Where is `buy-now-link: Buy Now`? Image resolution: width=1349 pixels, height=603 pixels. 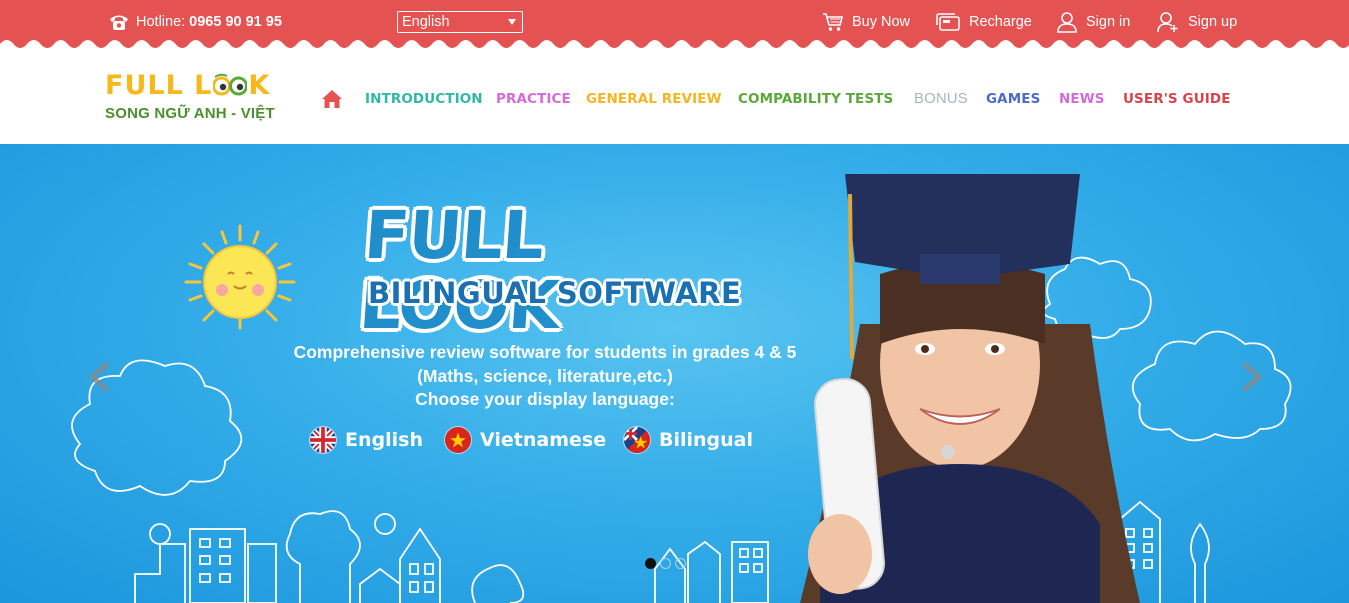
buy-now-link: Buy Now is located at coordinates (866, 22).